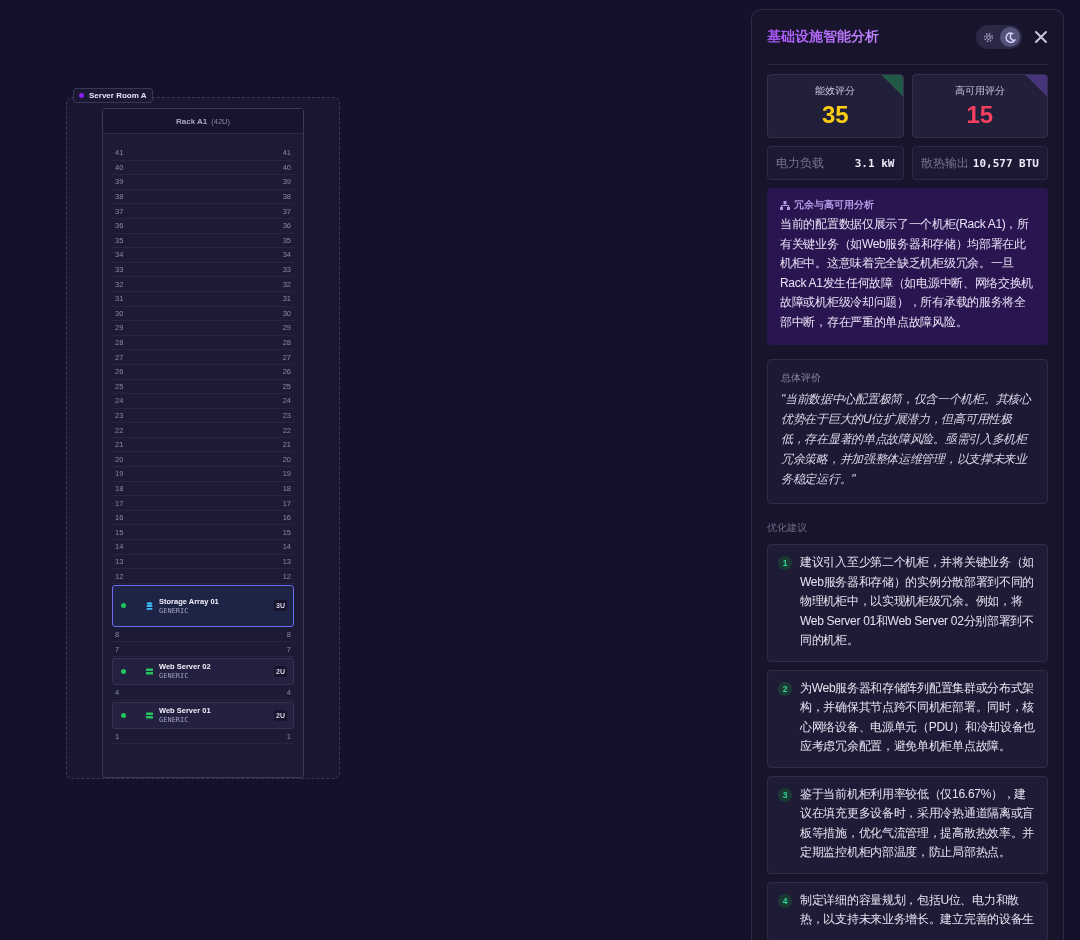 The width and height of the screenshot is (1080, 940). Describe the element at coordinates (785, 794) in the screenshot. I see `step-number: 3` at that location.